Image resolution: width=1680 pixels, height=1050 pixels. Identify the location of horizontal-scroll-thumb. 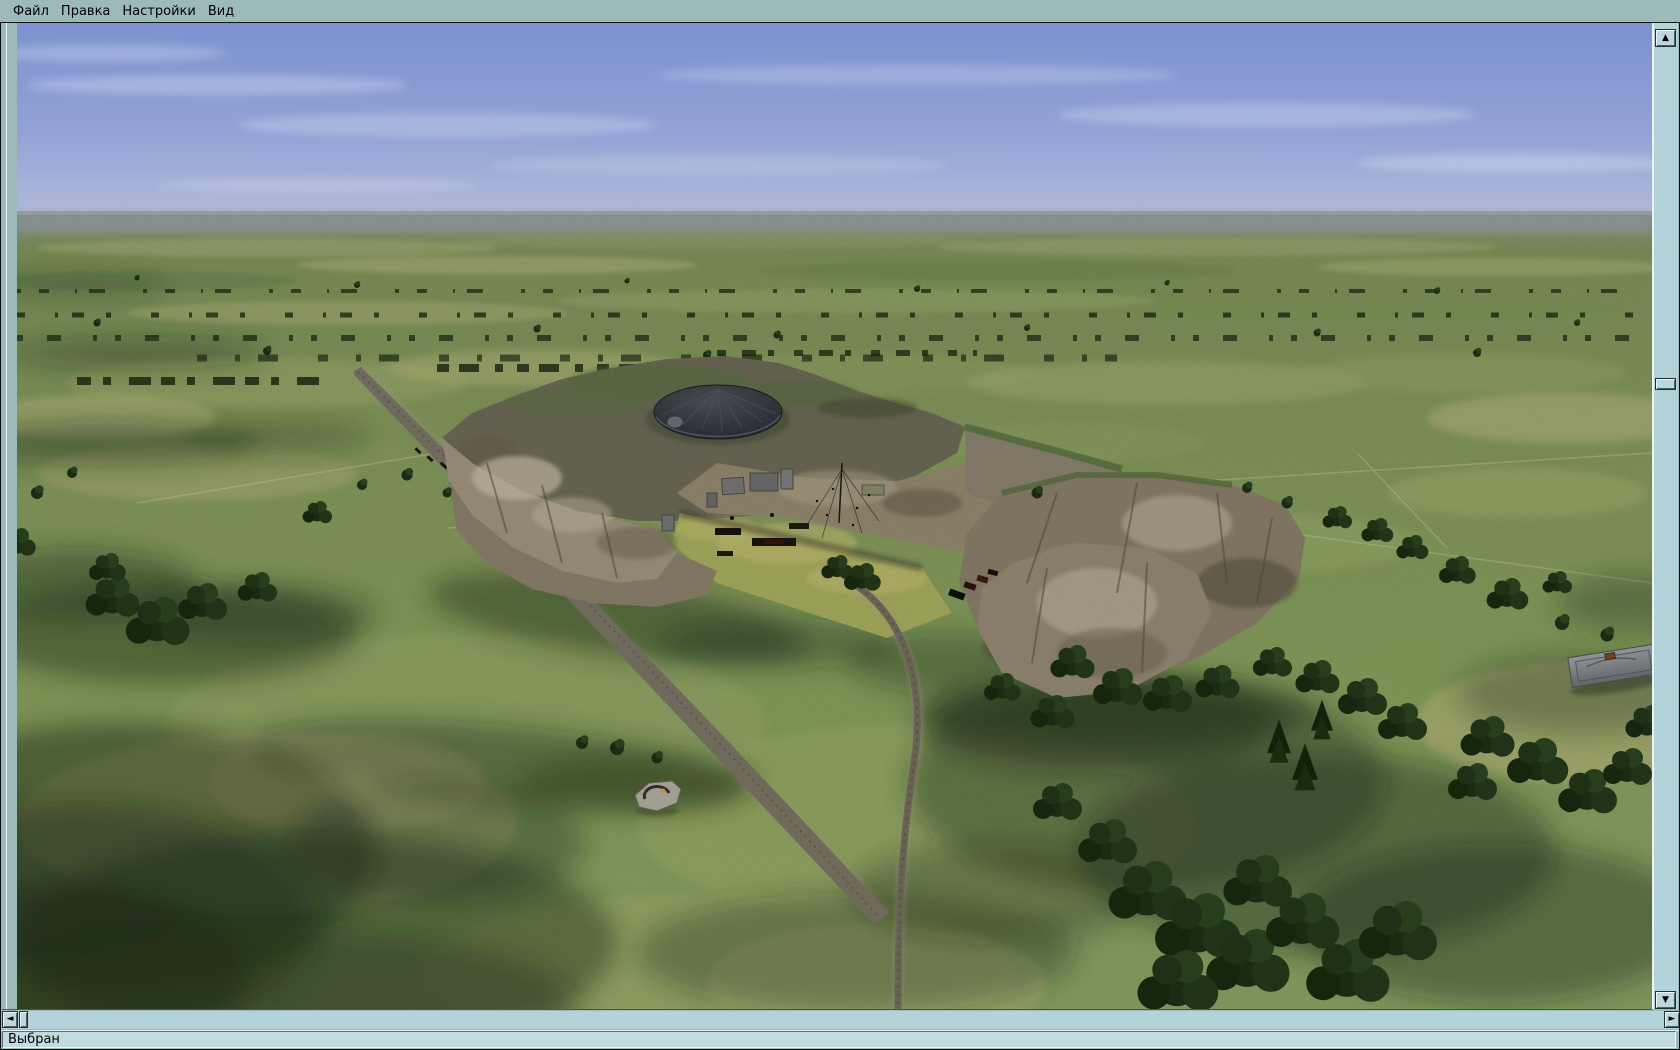
(23, 1019).